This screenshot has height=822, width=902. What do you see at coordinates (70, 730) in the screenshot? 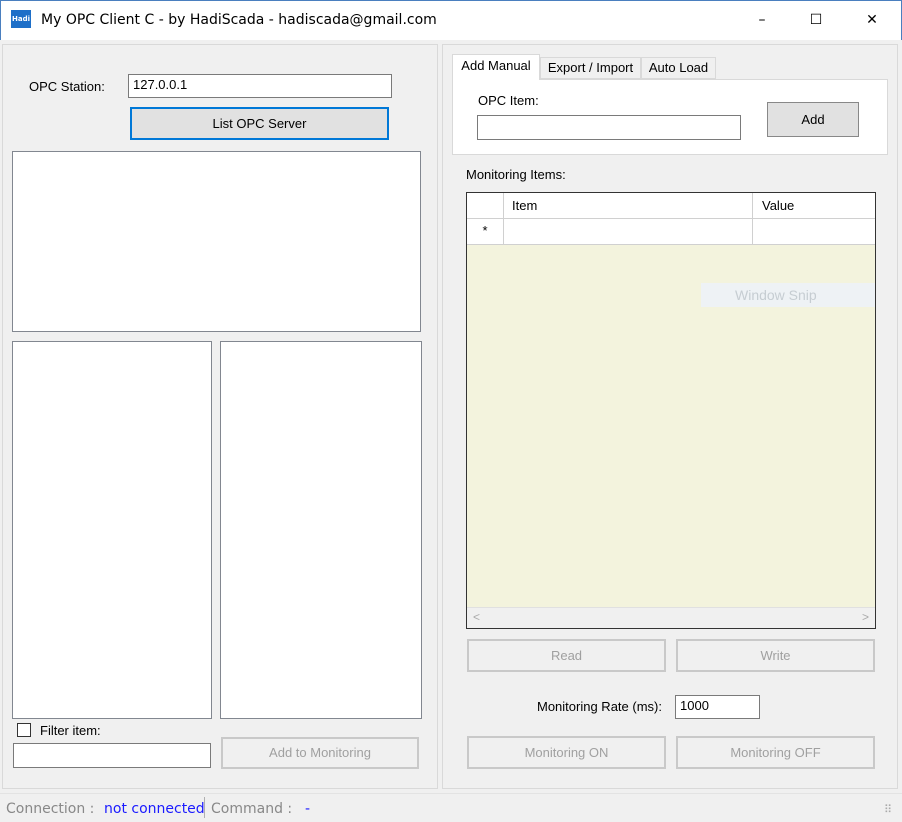
I see `filter-item-label: Filter item:` at bounding box center [70, 730].